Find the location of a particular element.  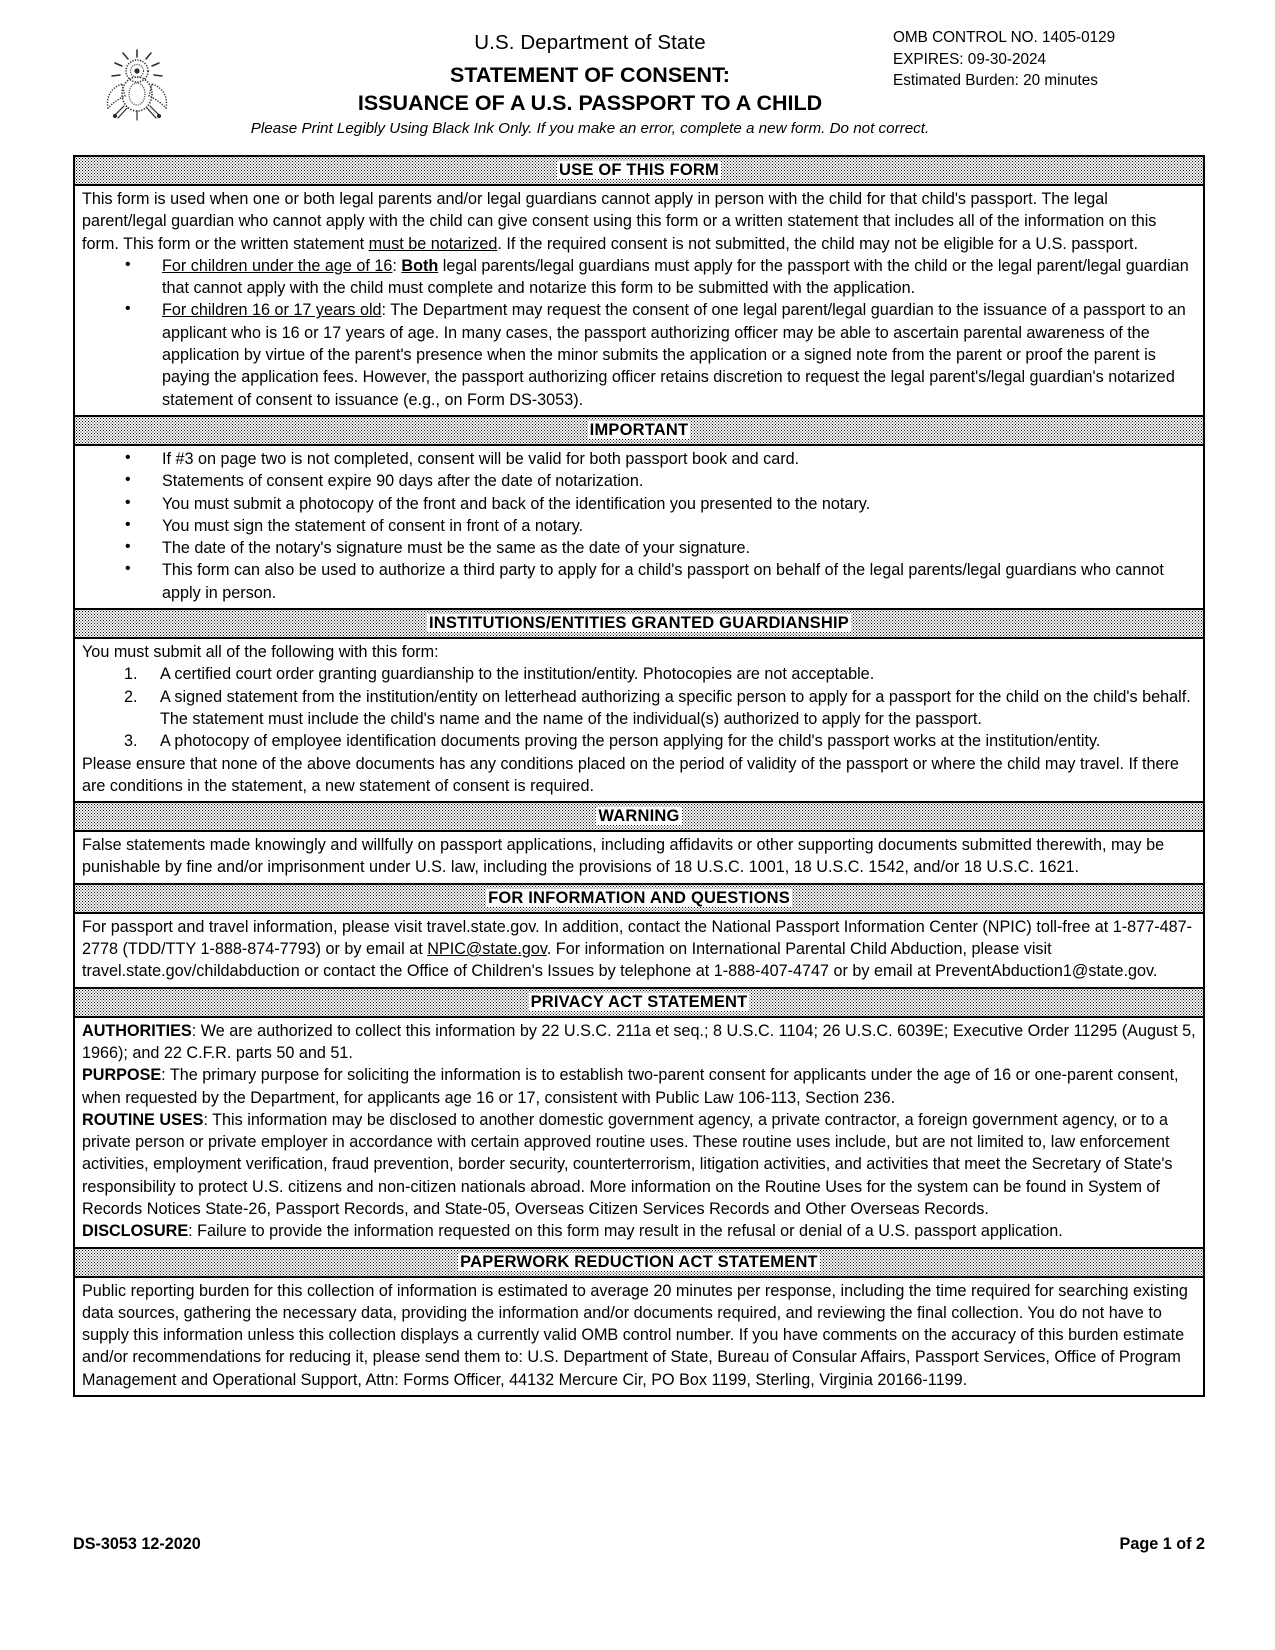

privacy-purpose-label: PURPOSE is located at coordinates (122, 1075).